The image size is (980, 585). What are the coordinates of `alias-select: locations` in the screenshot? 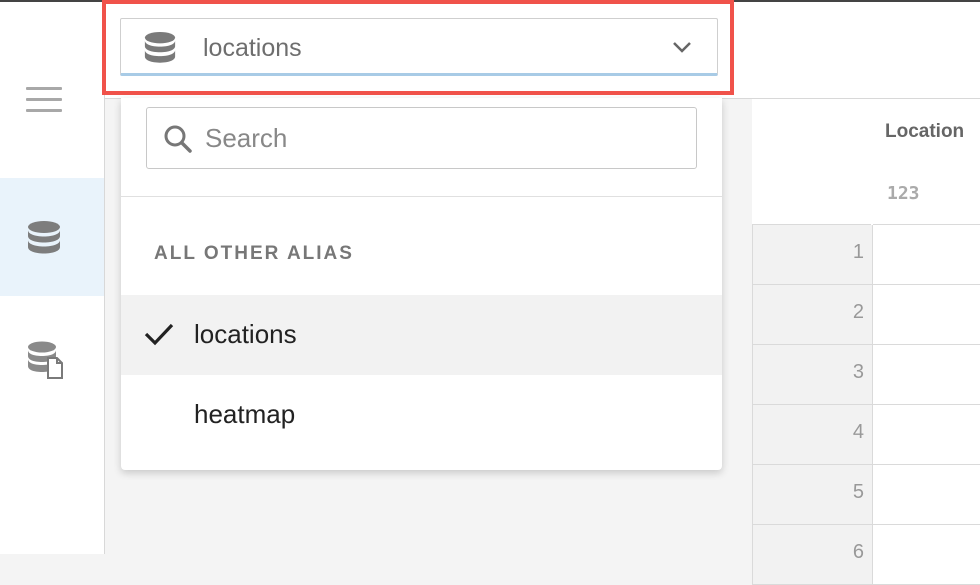 It's located at (419, 47).